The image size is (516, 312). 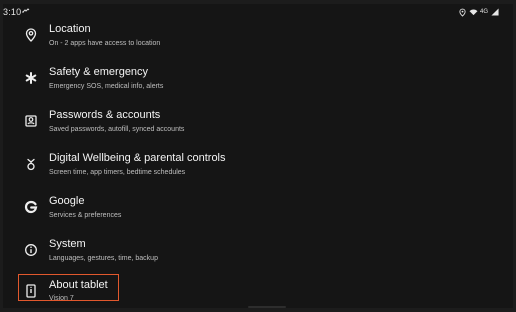 What do you see at coordinates (31, 35) in the screenshot?
I see `location-icon` at bounding box center [31, 35].